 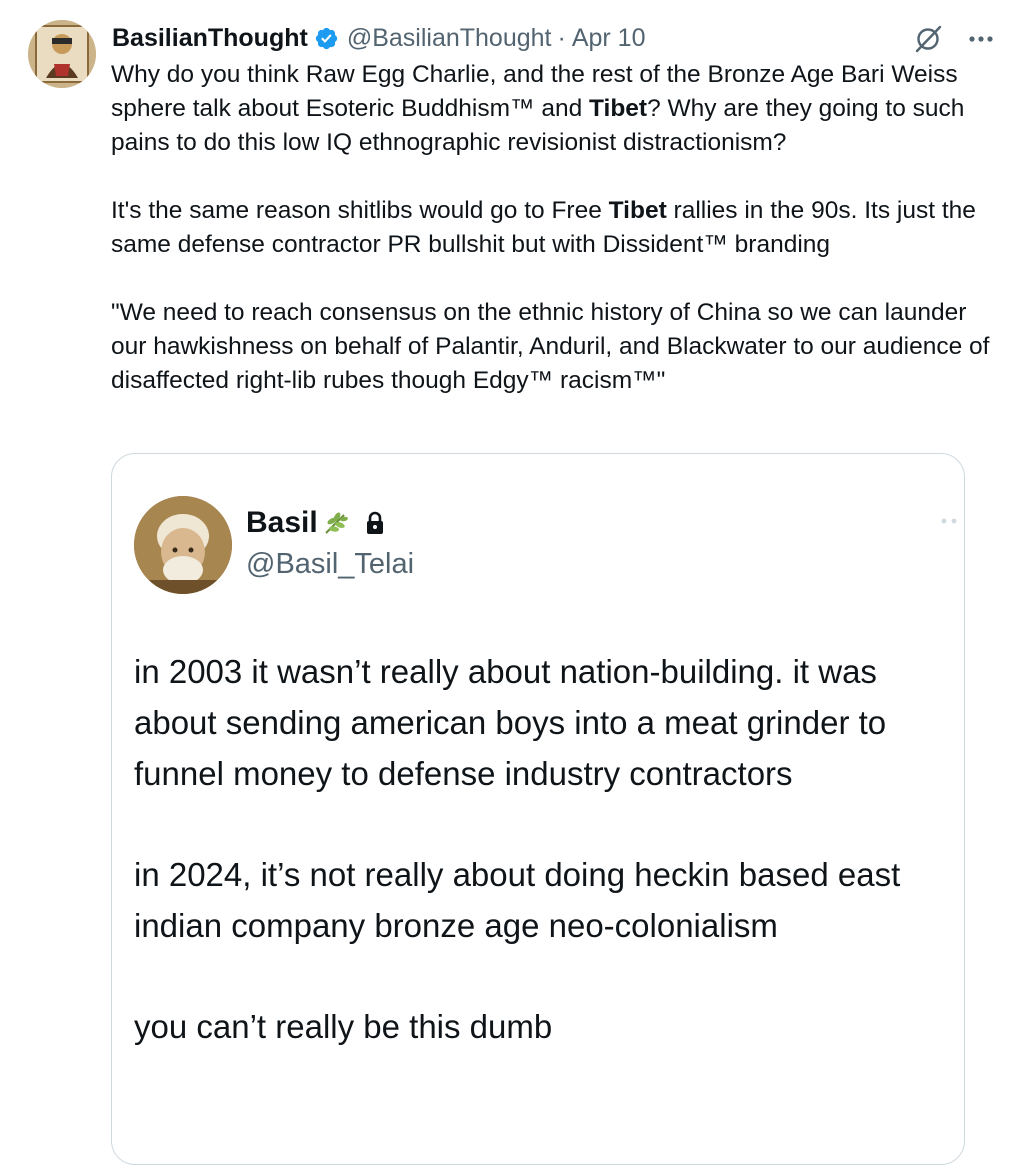 I want to click on tweet-date: Apr 10, so click(x=609, y=38).